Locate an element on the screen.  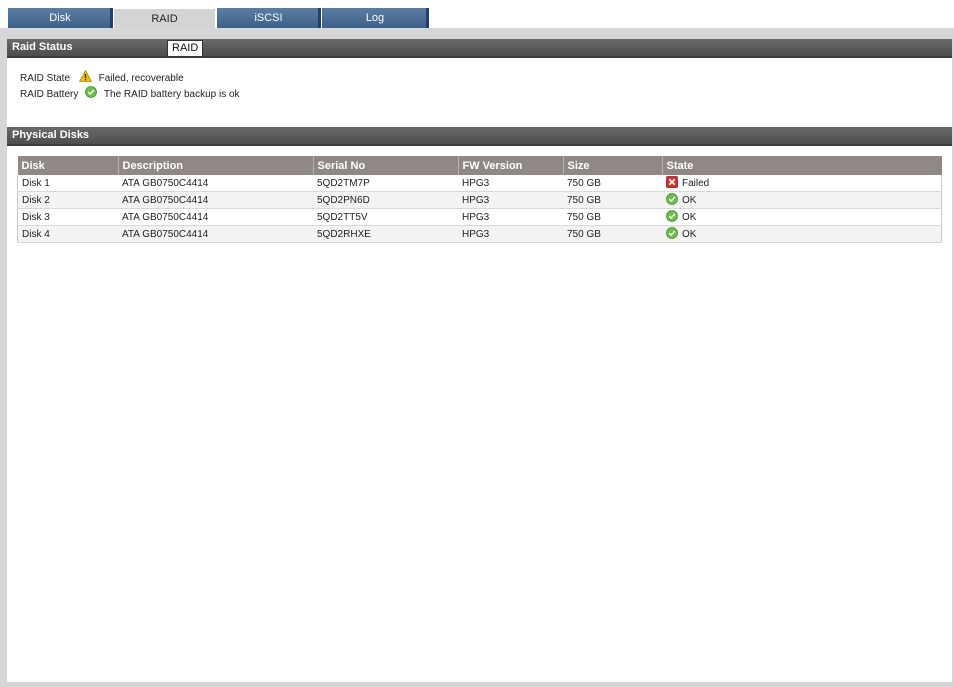
cell-serial: 5QD2RHXE is located at coordinates (385, 234).